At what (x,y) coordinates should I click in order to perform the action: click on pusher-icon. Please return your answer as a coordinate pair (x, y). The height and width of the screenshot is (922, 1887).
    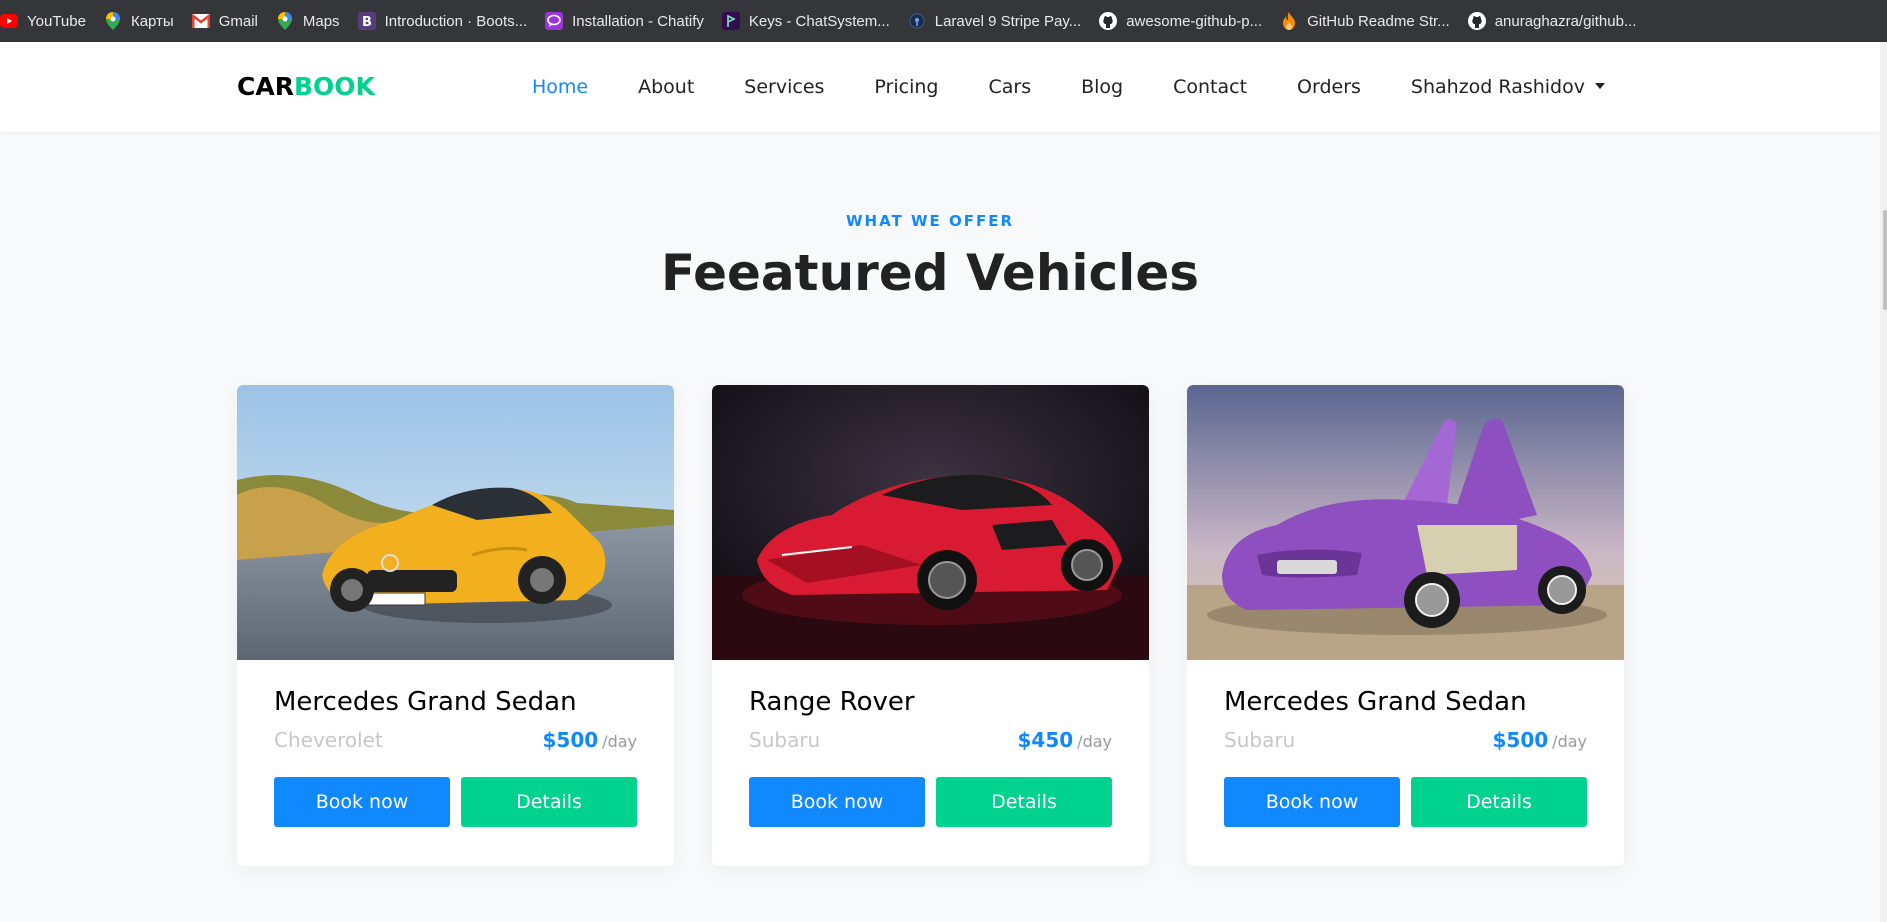
    Looking at the image, I should click on (730, 21).